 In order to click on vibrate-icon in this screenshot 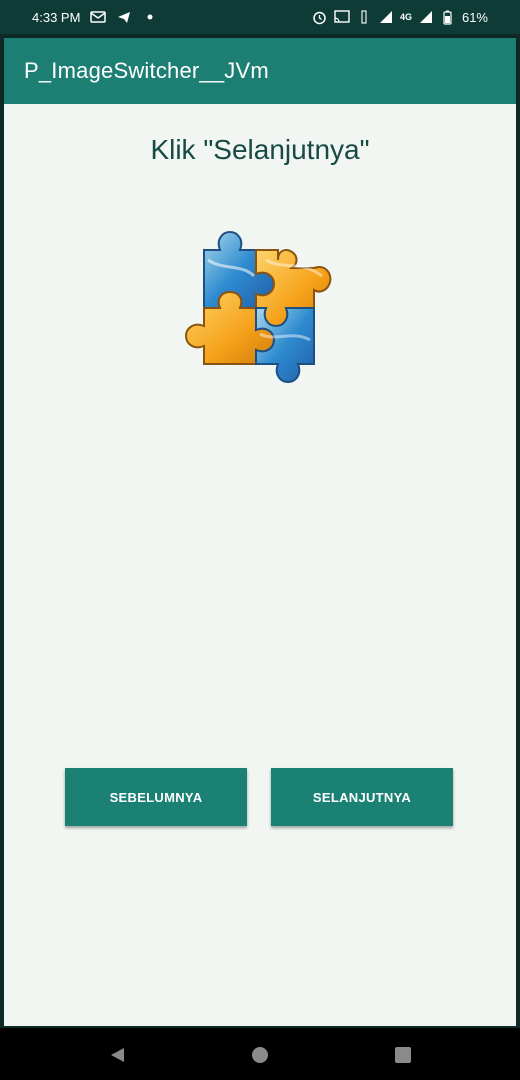, I will do `click(364, 17)`.